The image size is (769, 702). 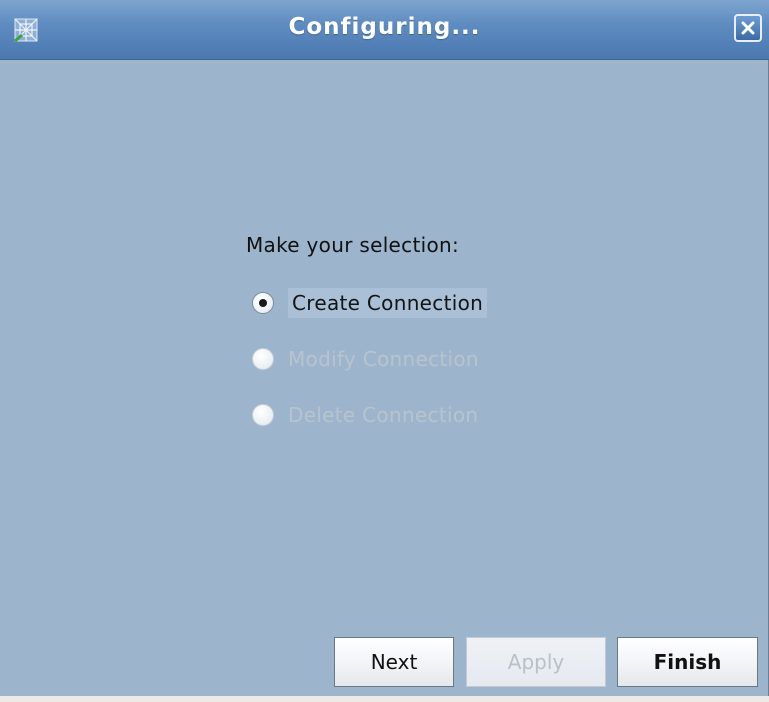 What do you see at coordinates (536, 662) in the screenshot?
I see `apply-button: Apply` at bounding box center [536, 662].